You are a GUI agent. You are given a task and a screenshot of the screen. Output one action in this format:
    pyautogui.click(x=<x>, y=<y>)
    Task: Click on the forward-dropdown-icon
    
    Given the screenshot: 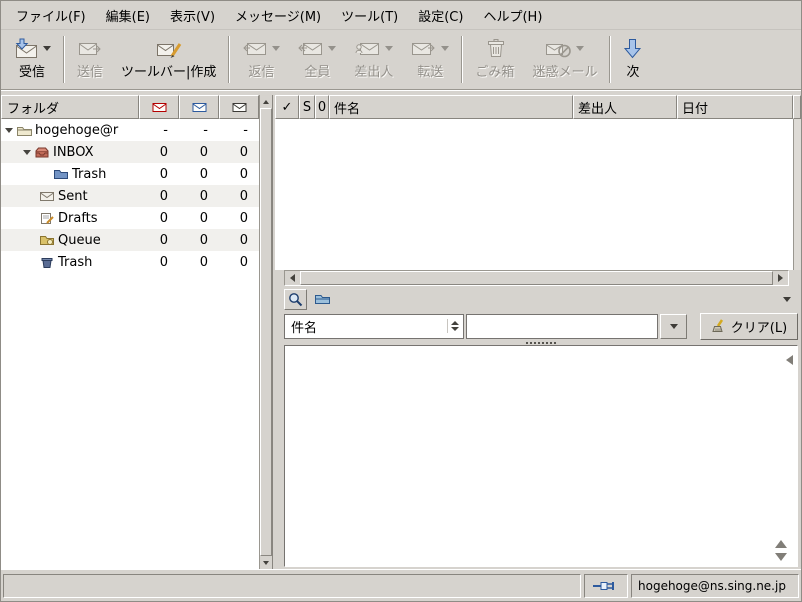 What is the action you would take?
    pyautogui.click(x=445, y=48)
    